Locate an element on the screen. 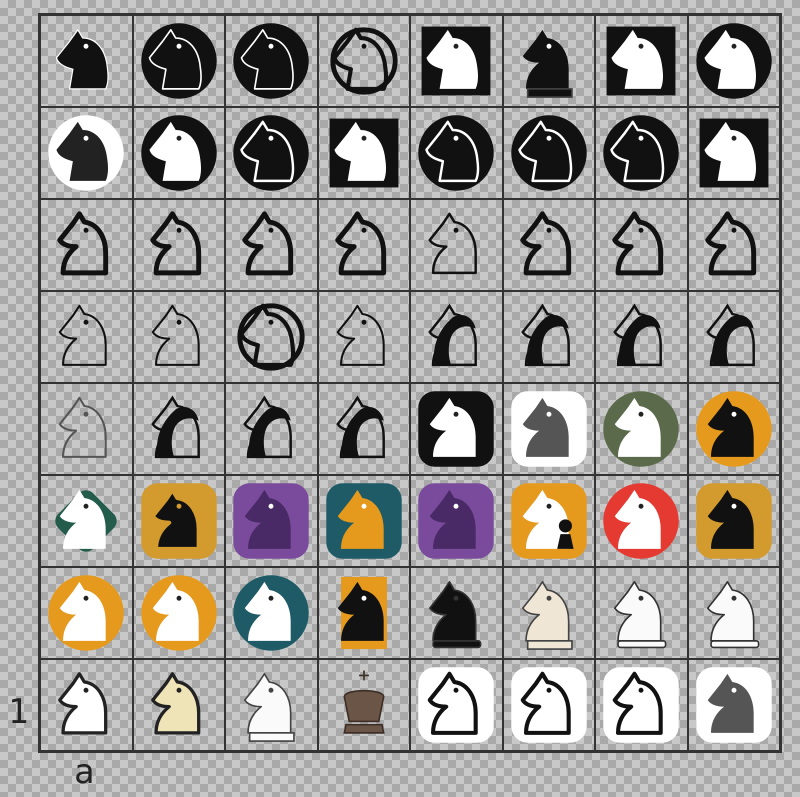 The width and height of the screenshot is (800, 797). knight-purple-blob-icon is located at coordinates (456, 521).